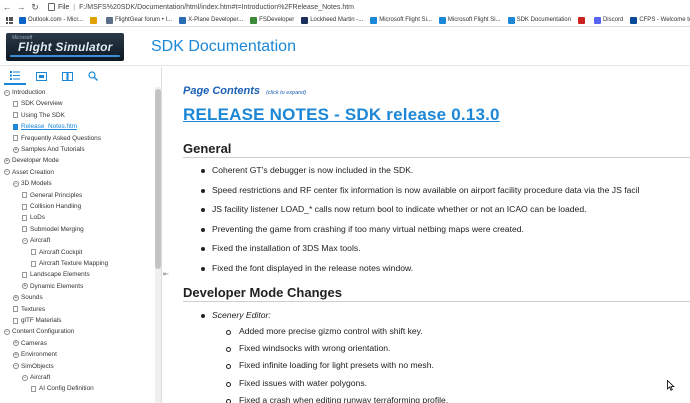  Describe the element at coordinates (33, 217) in the screenshot. I see `toc-page-item: LoDs` at that location.